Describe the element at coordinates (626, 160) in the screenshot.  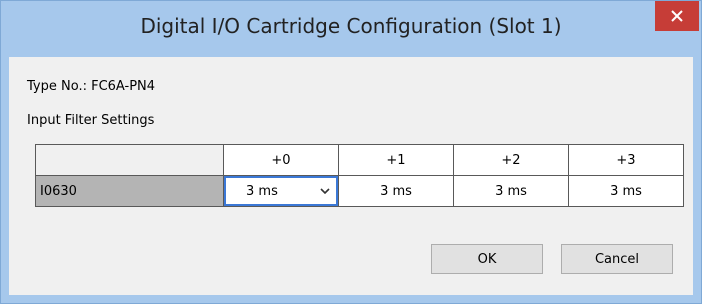
I see `column-header: +3` at that location.